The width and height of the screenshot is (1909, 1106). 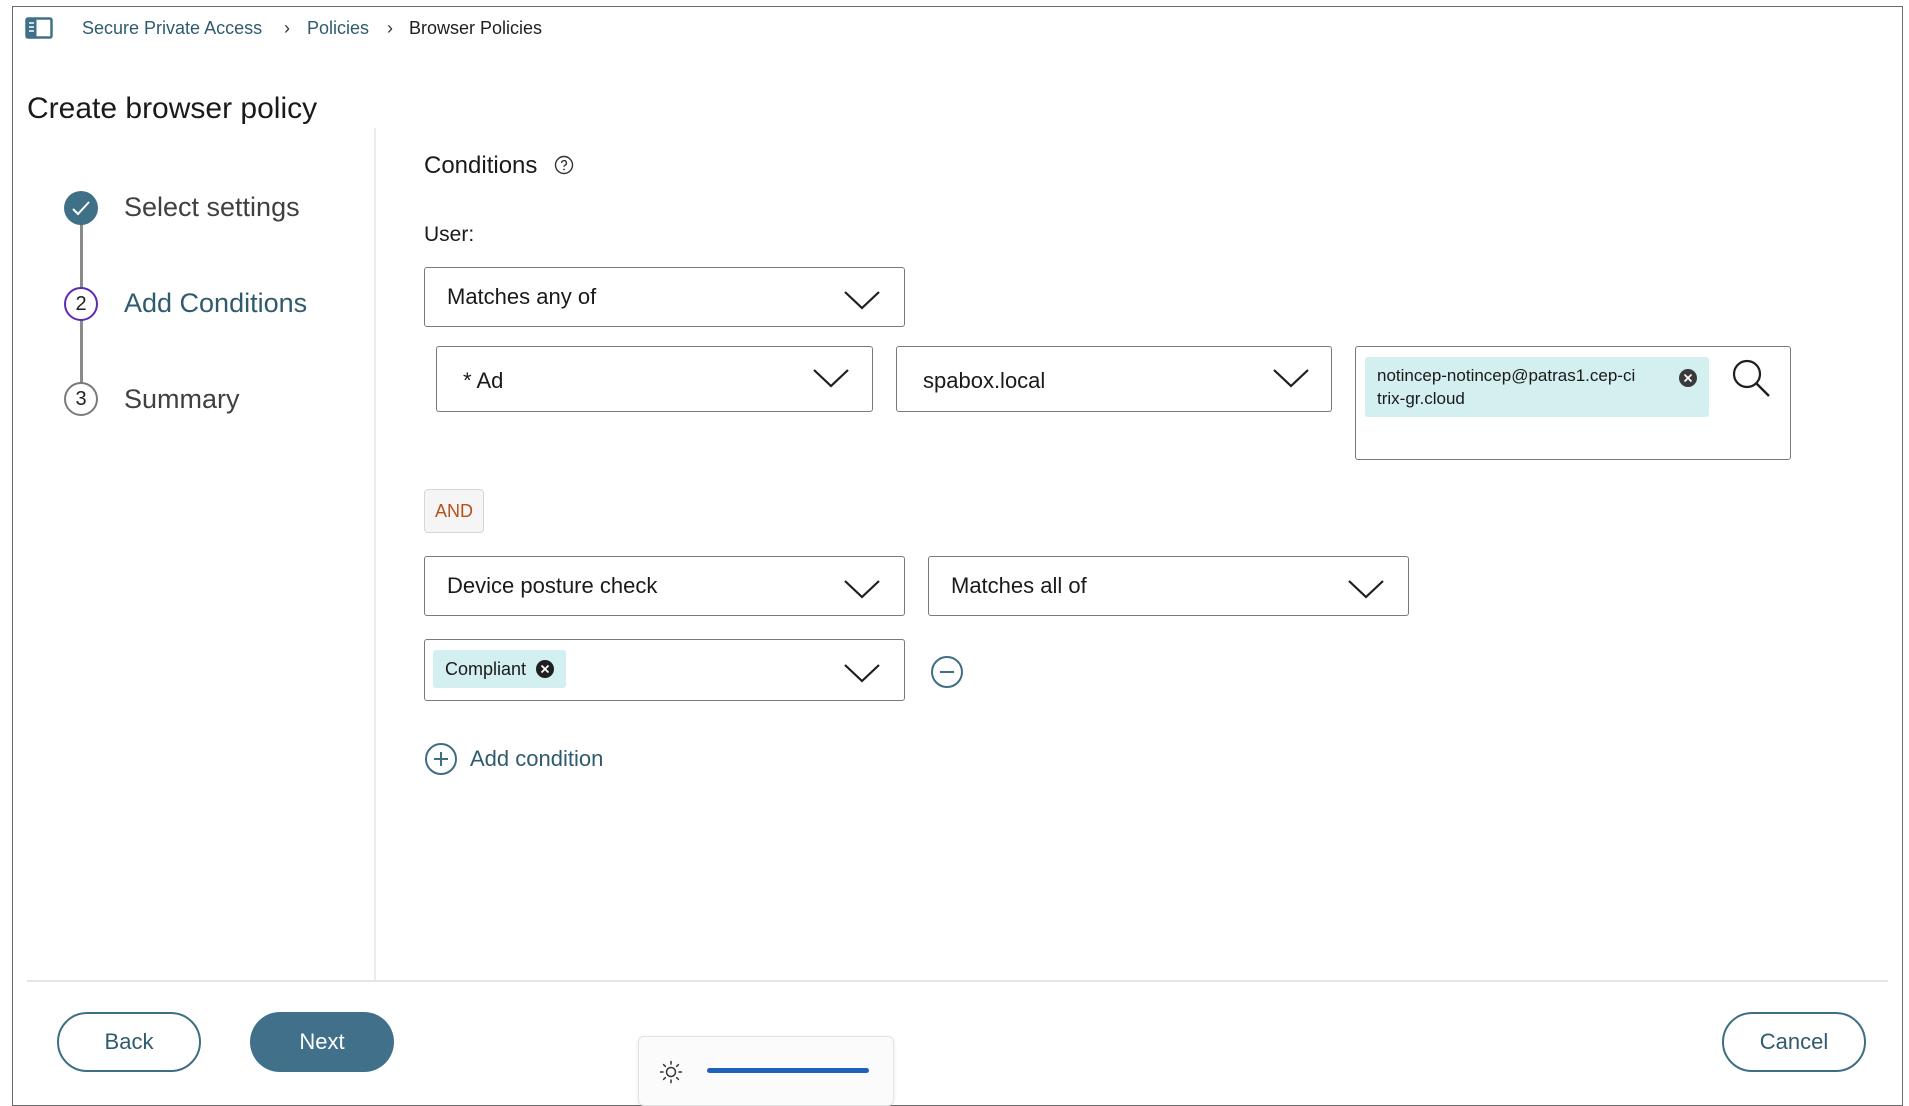 I want to click on compliant-chip: Compliant, so click(x=500, y=669).